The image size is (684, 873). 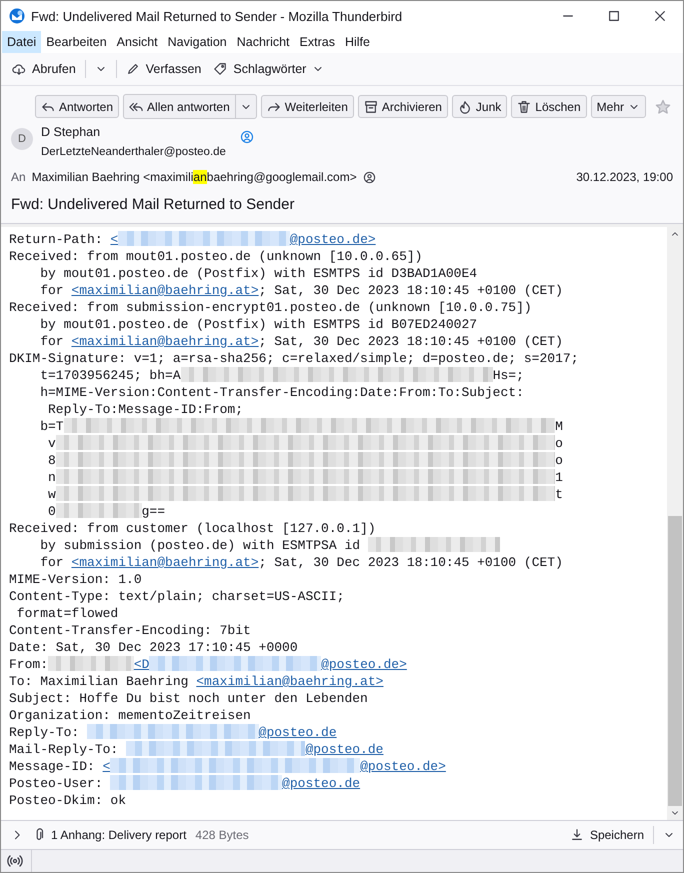 I want to click on radio-waves-icon, so click(x=15, y=861).